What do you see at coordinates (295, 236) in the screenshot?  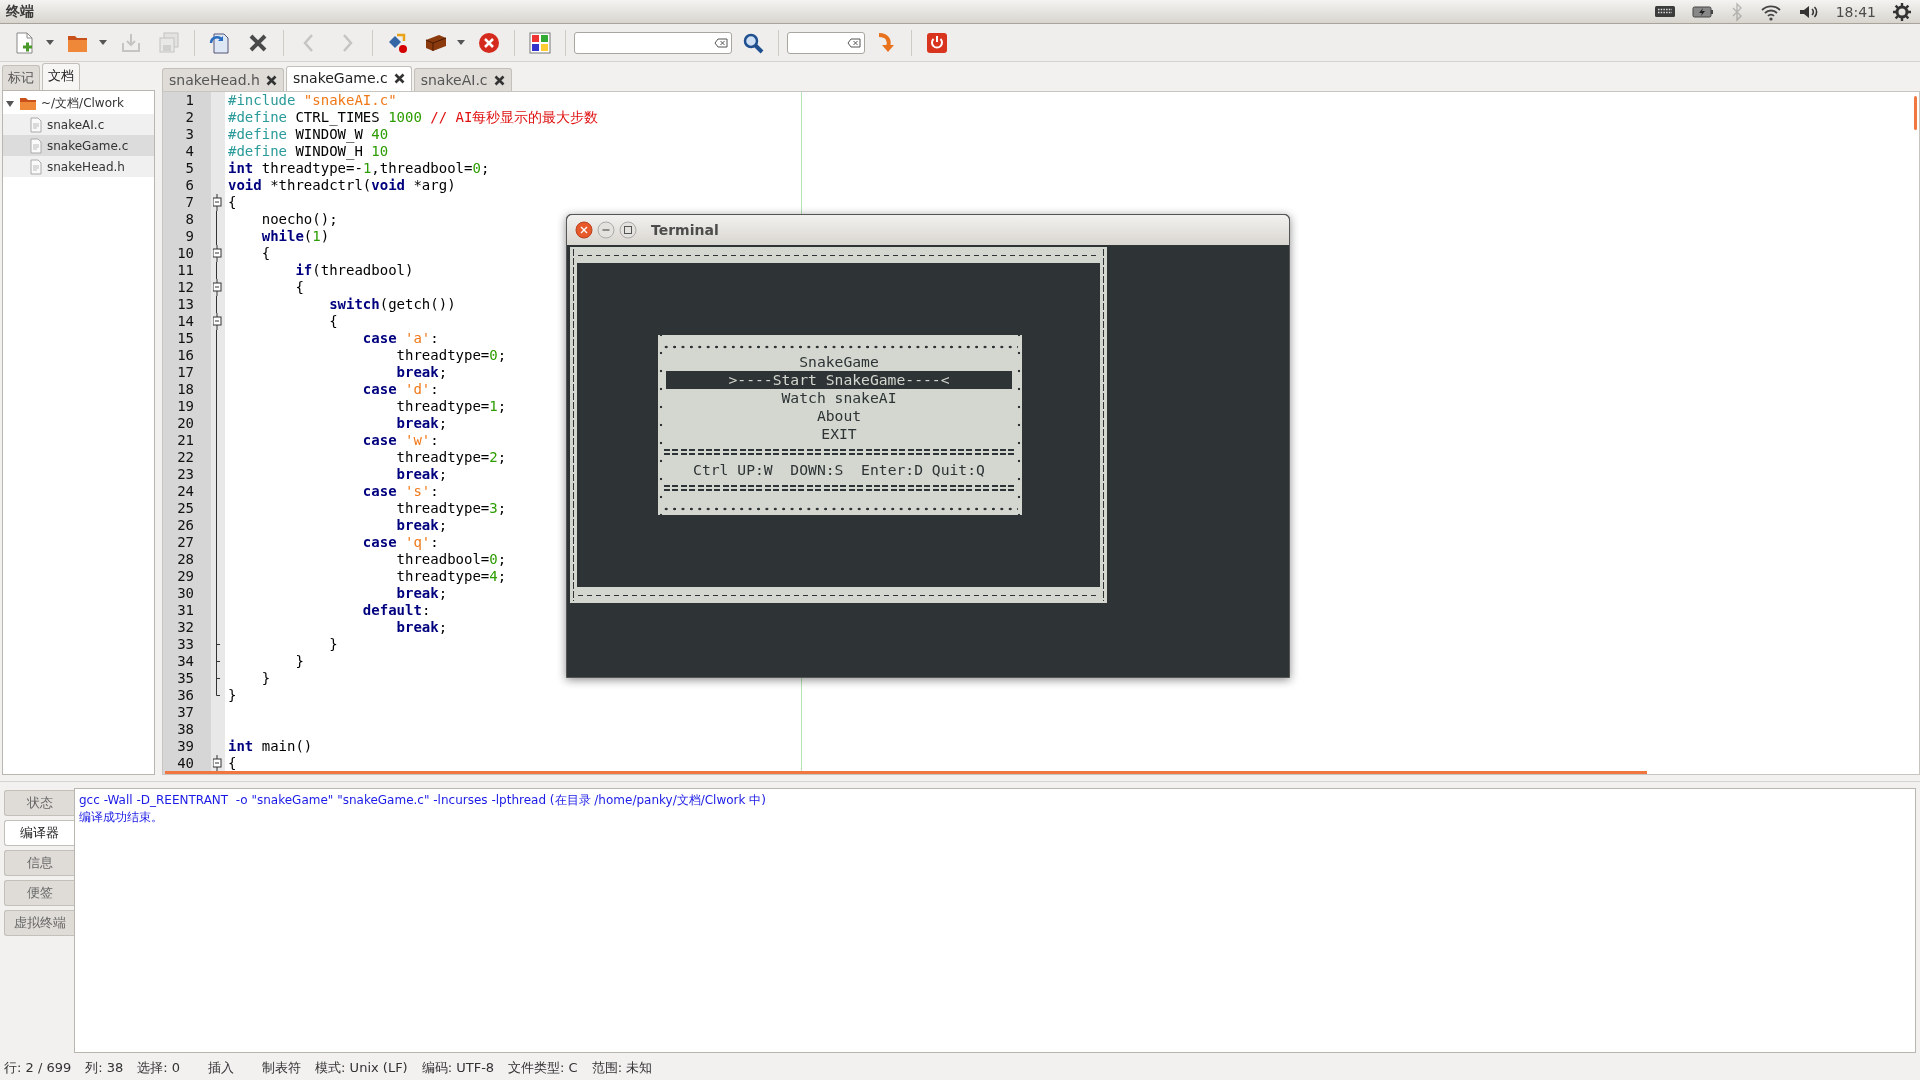 I see `code-line: while(1)` at bounding box center [295, 236].